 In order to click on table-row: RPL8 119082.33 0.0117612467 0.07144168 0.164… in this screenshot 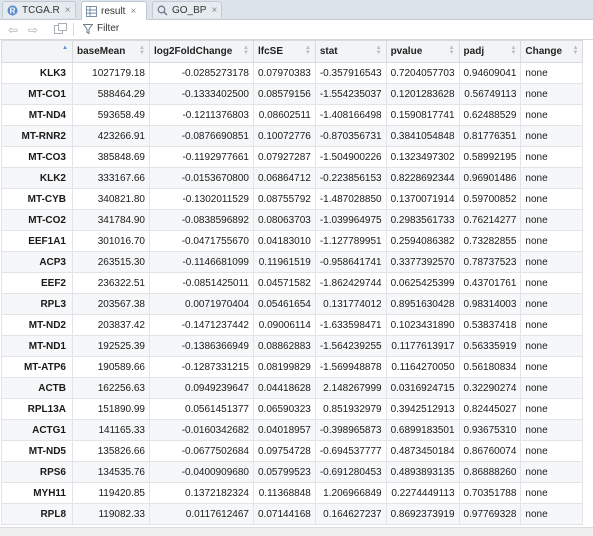, I will do `click(292, 514)`.